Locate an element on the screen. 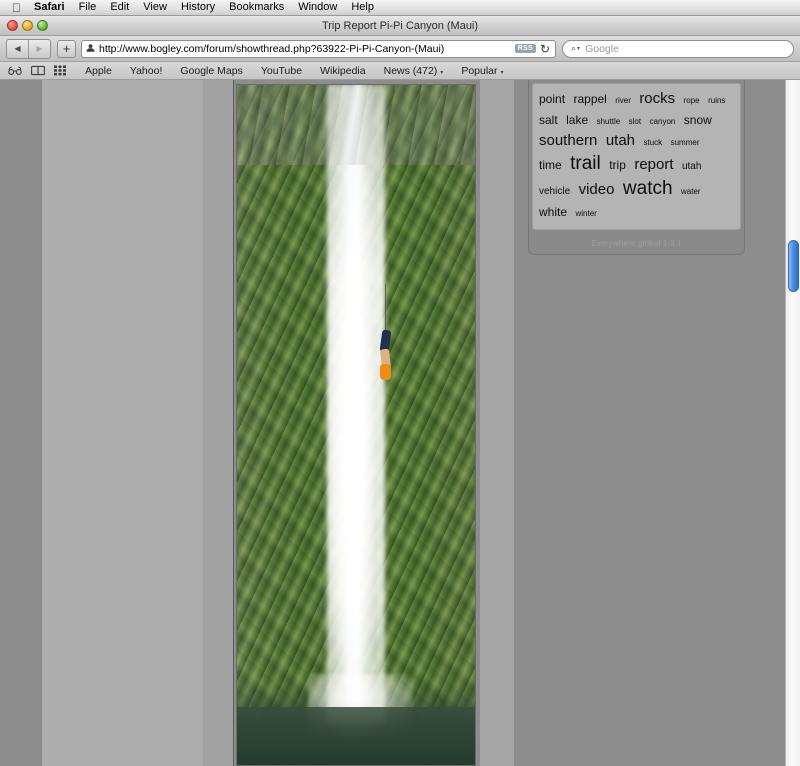 The image size is (800, 766). bookmark-label: Yahoo! is located at coordinates (146, 70).